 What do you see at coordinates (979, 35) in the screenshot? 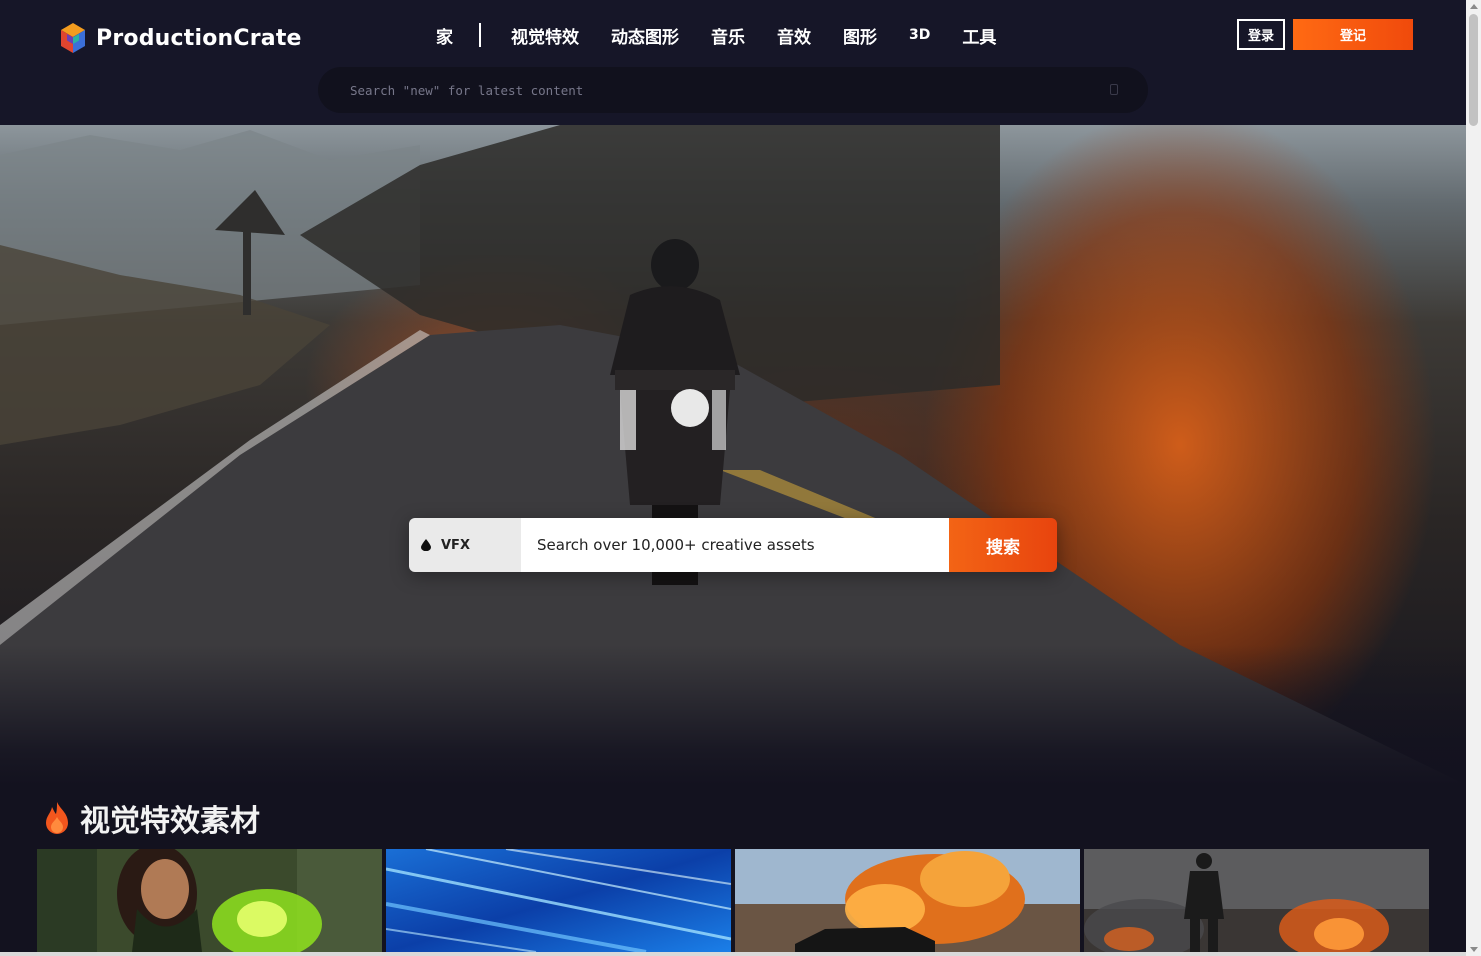
I see `nav-item-tools: 工具` at bounding box center [979, 35].